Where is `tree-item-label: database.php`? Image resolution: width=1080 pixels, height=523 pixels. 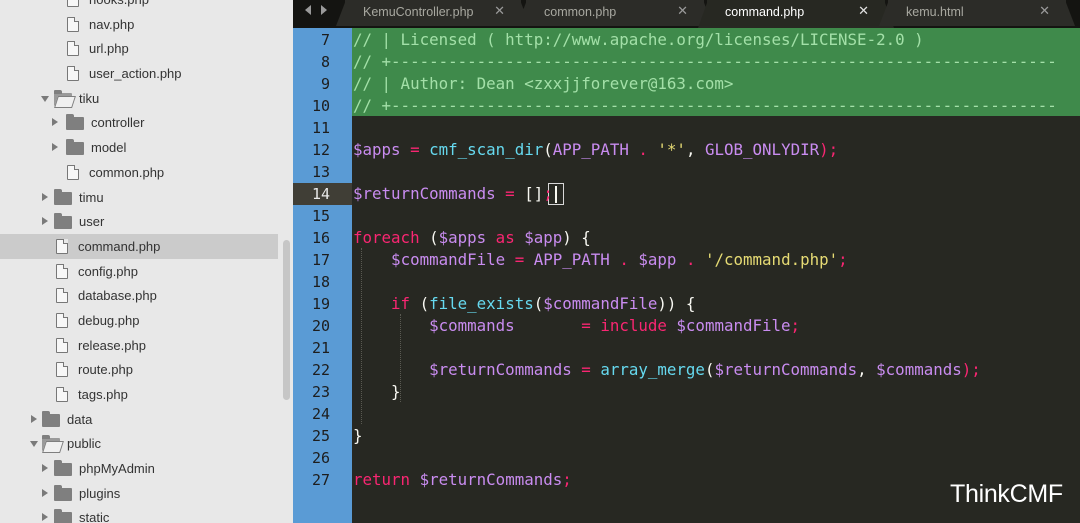 tree-item-label: database.php is located at coordinates (117, 296).